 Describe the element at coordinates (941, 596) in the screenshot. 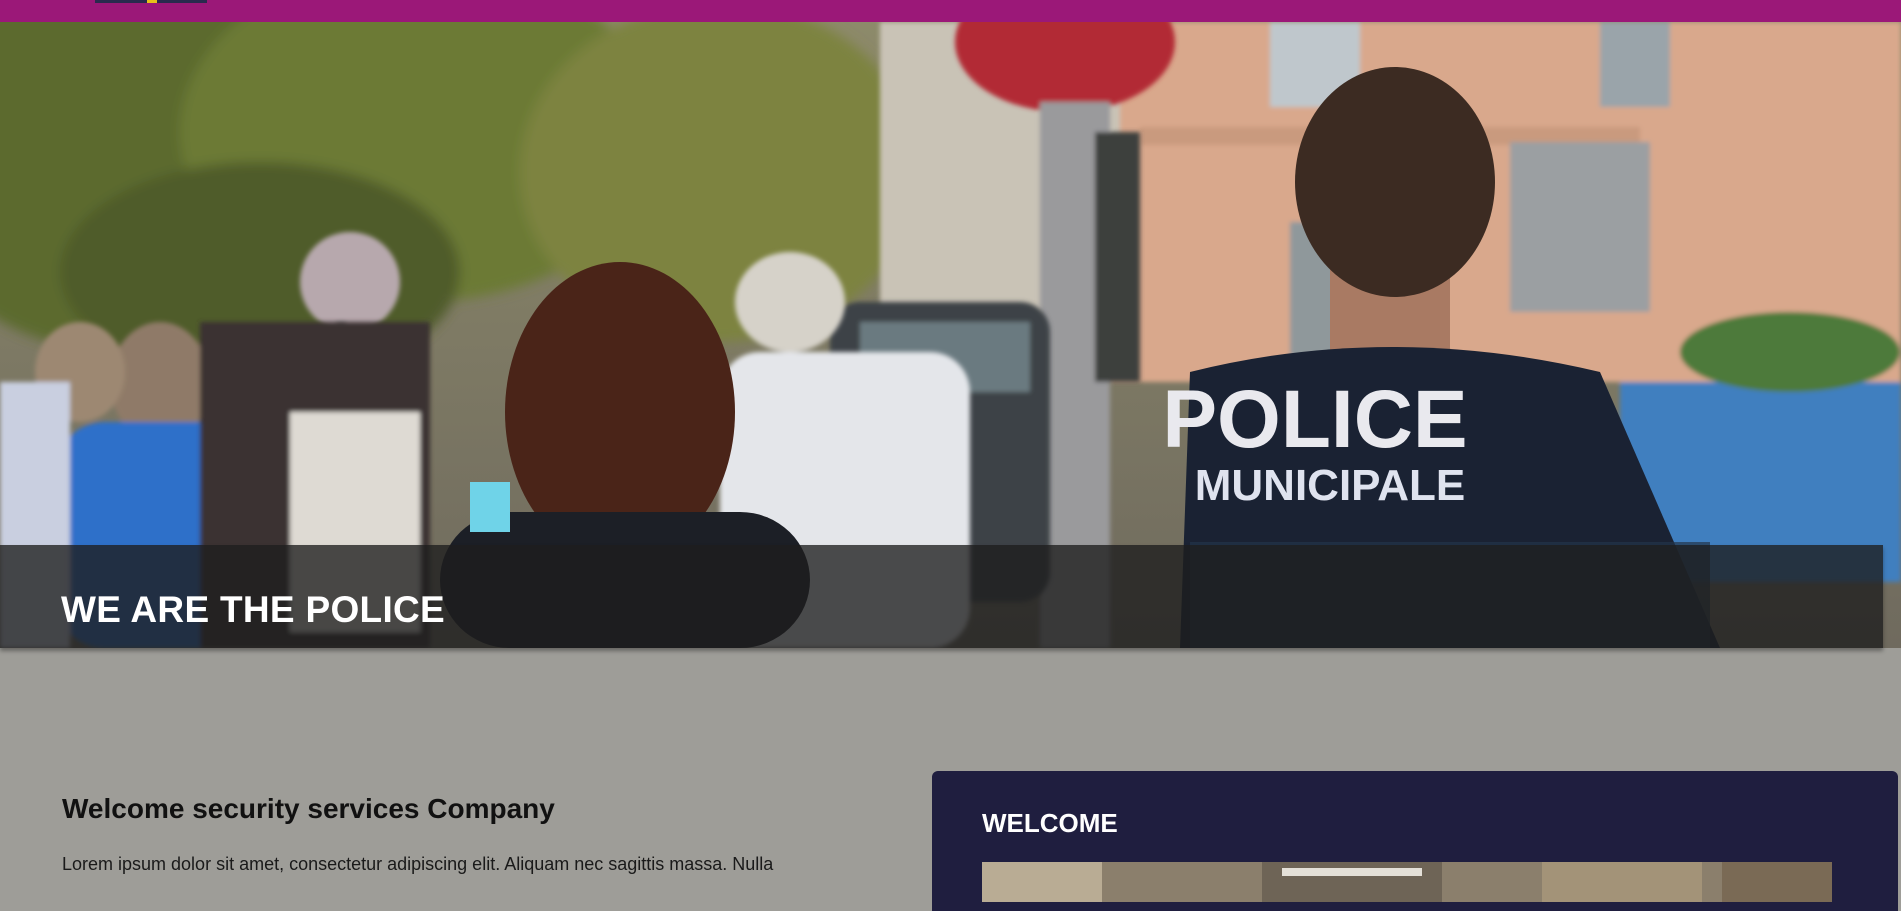

I see `hero-caption: WE ARE THE POLICE` at that location.